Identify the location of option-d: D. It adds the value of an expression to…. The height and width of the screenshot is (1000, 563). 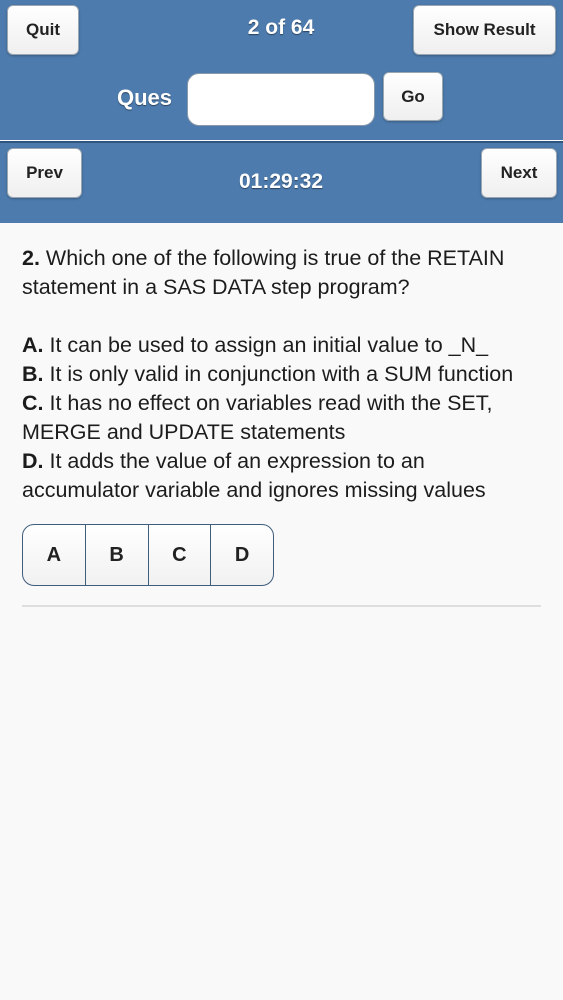
(284, 476).